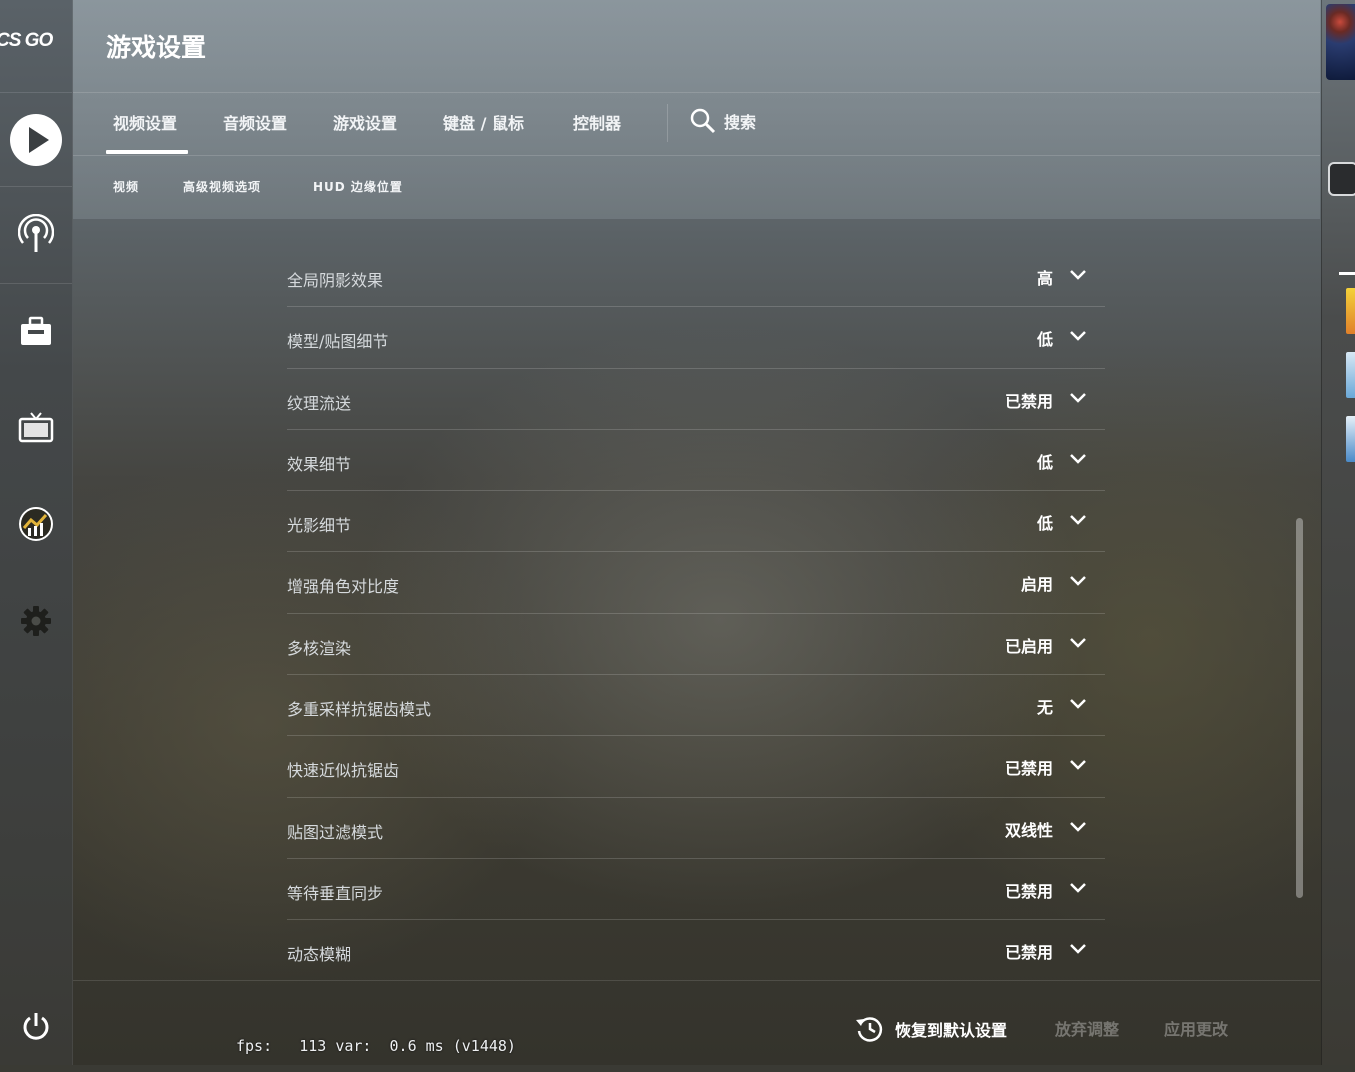 The image size is (1355, 1072). Describe the element at coordinates (1029, 645) in the screenshot. I see `setting-value: 已启用` at that location.